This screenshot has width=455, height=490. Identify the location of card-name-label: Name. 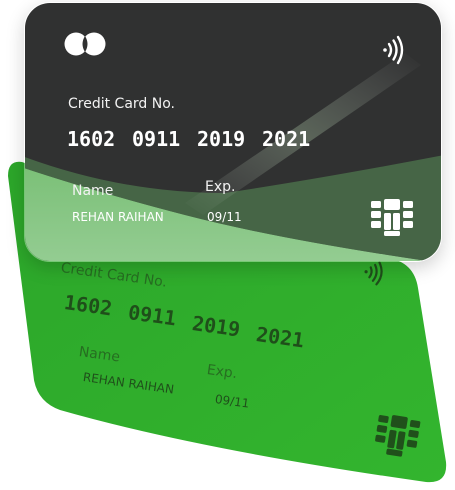
(93, 191).